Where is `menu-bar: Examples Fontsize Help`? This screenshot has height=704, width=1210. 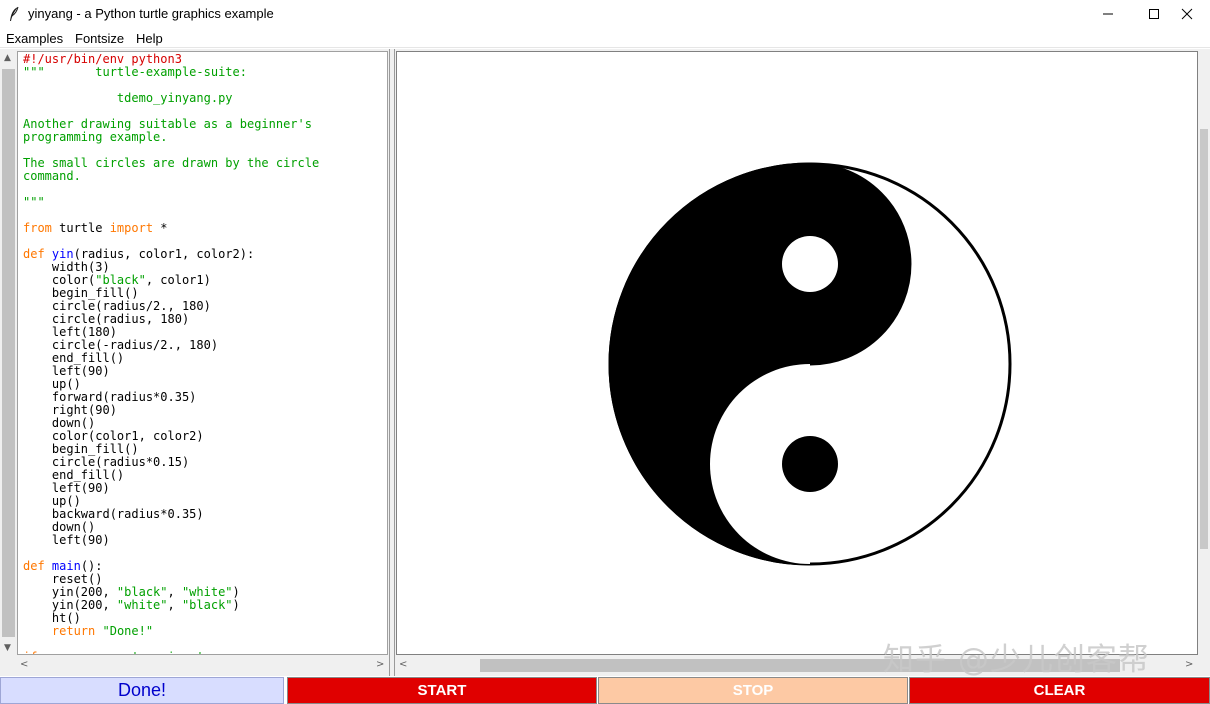 menu-bar: Examples Fontsize Help is located at coordinates (605, 38).